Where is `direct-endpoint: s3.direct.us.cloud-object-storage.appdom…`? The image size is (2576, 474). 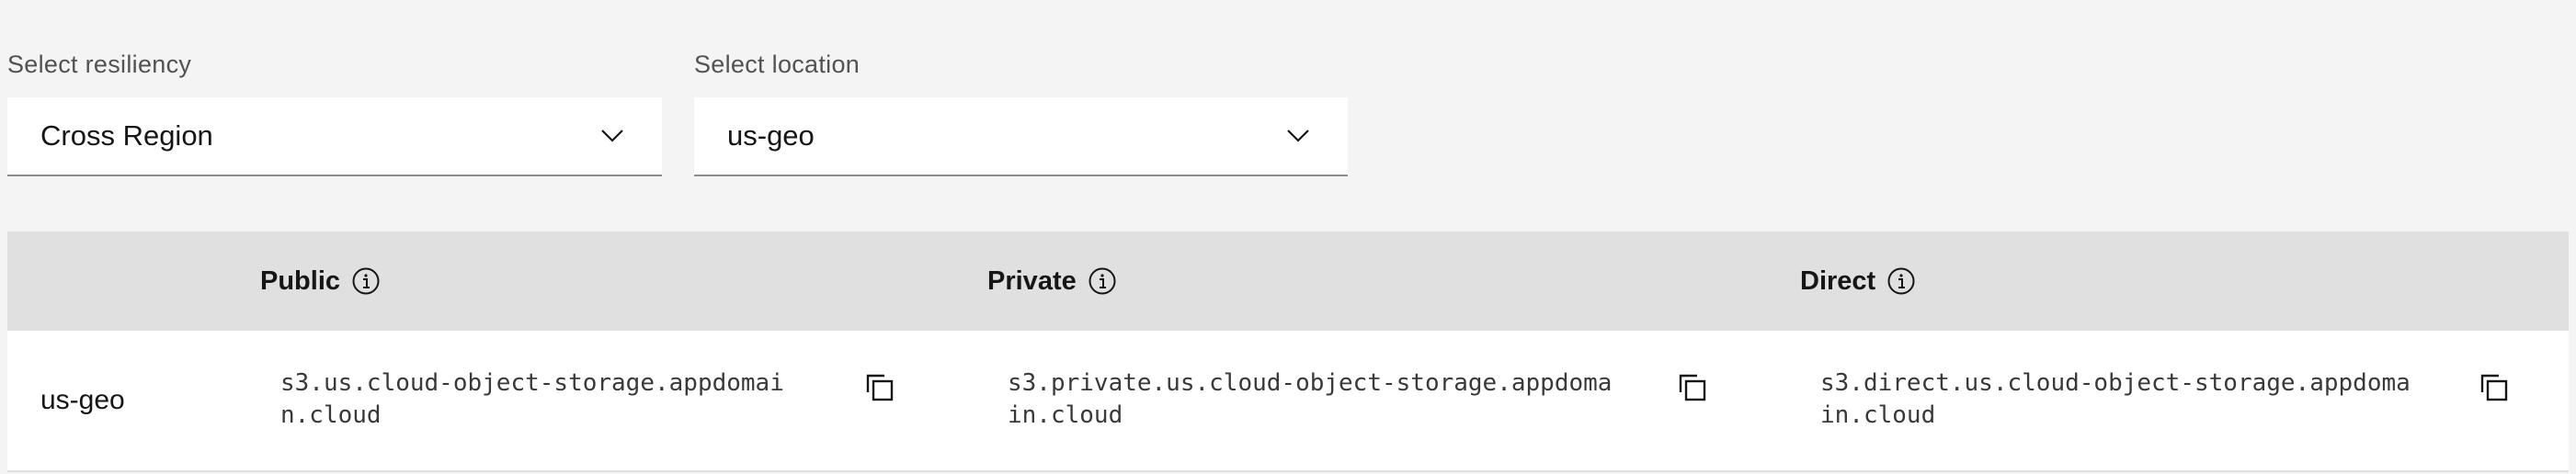
direct-endpoint: s3.direct.us.cloud-object-storage.appdom… is located at coordinates (2115, 399).